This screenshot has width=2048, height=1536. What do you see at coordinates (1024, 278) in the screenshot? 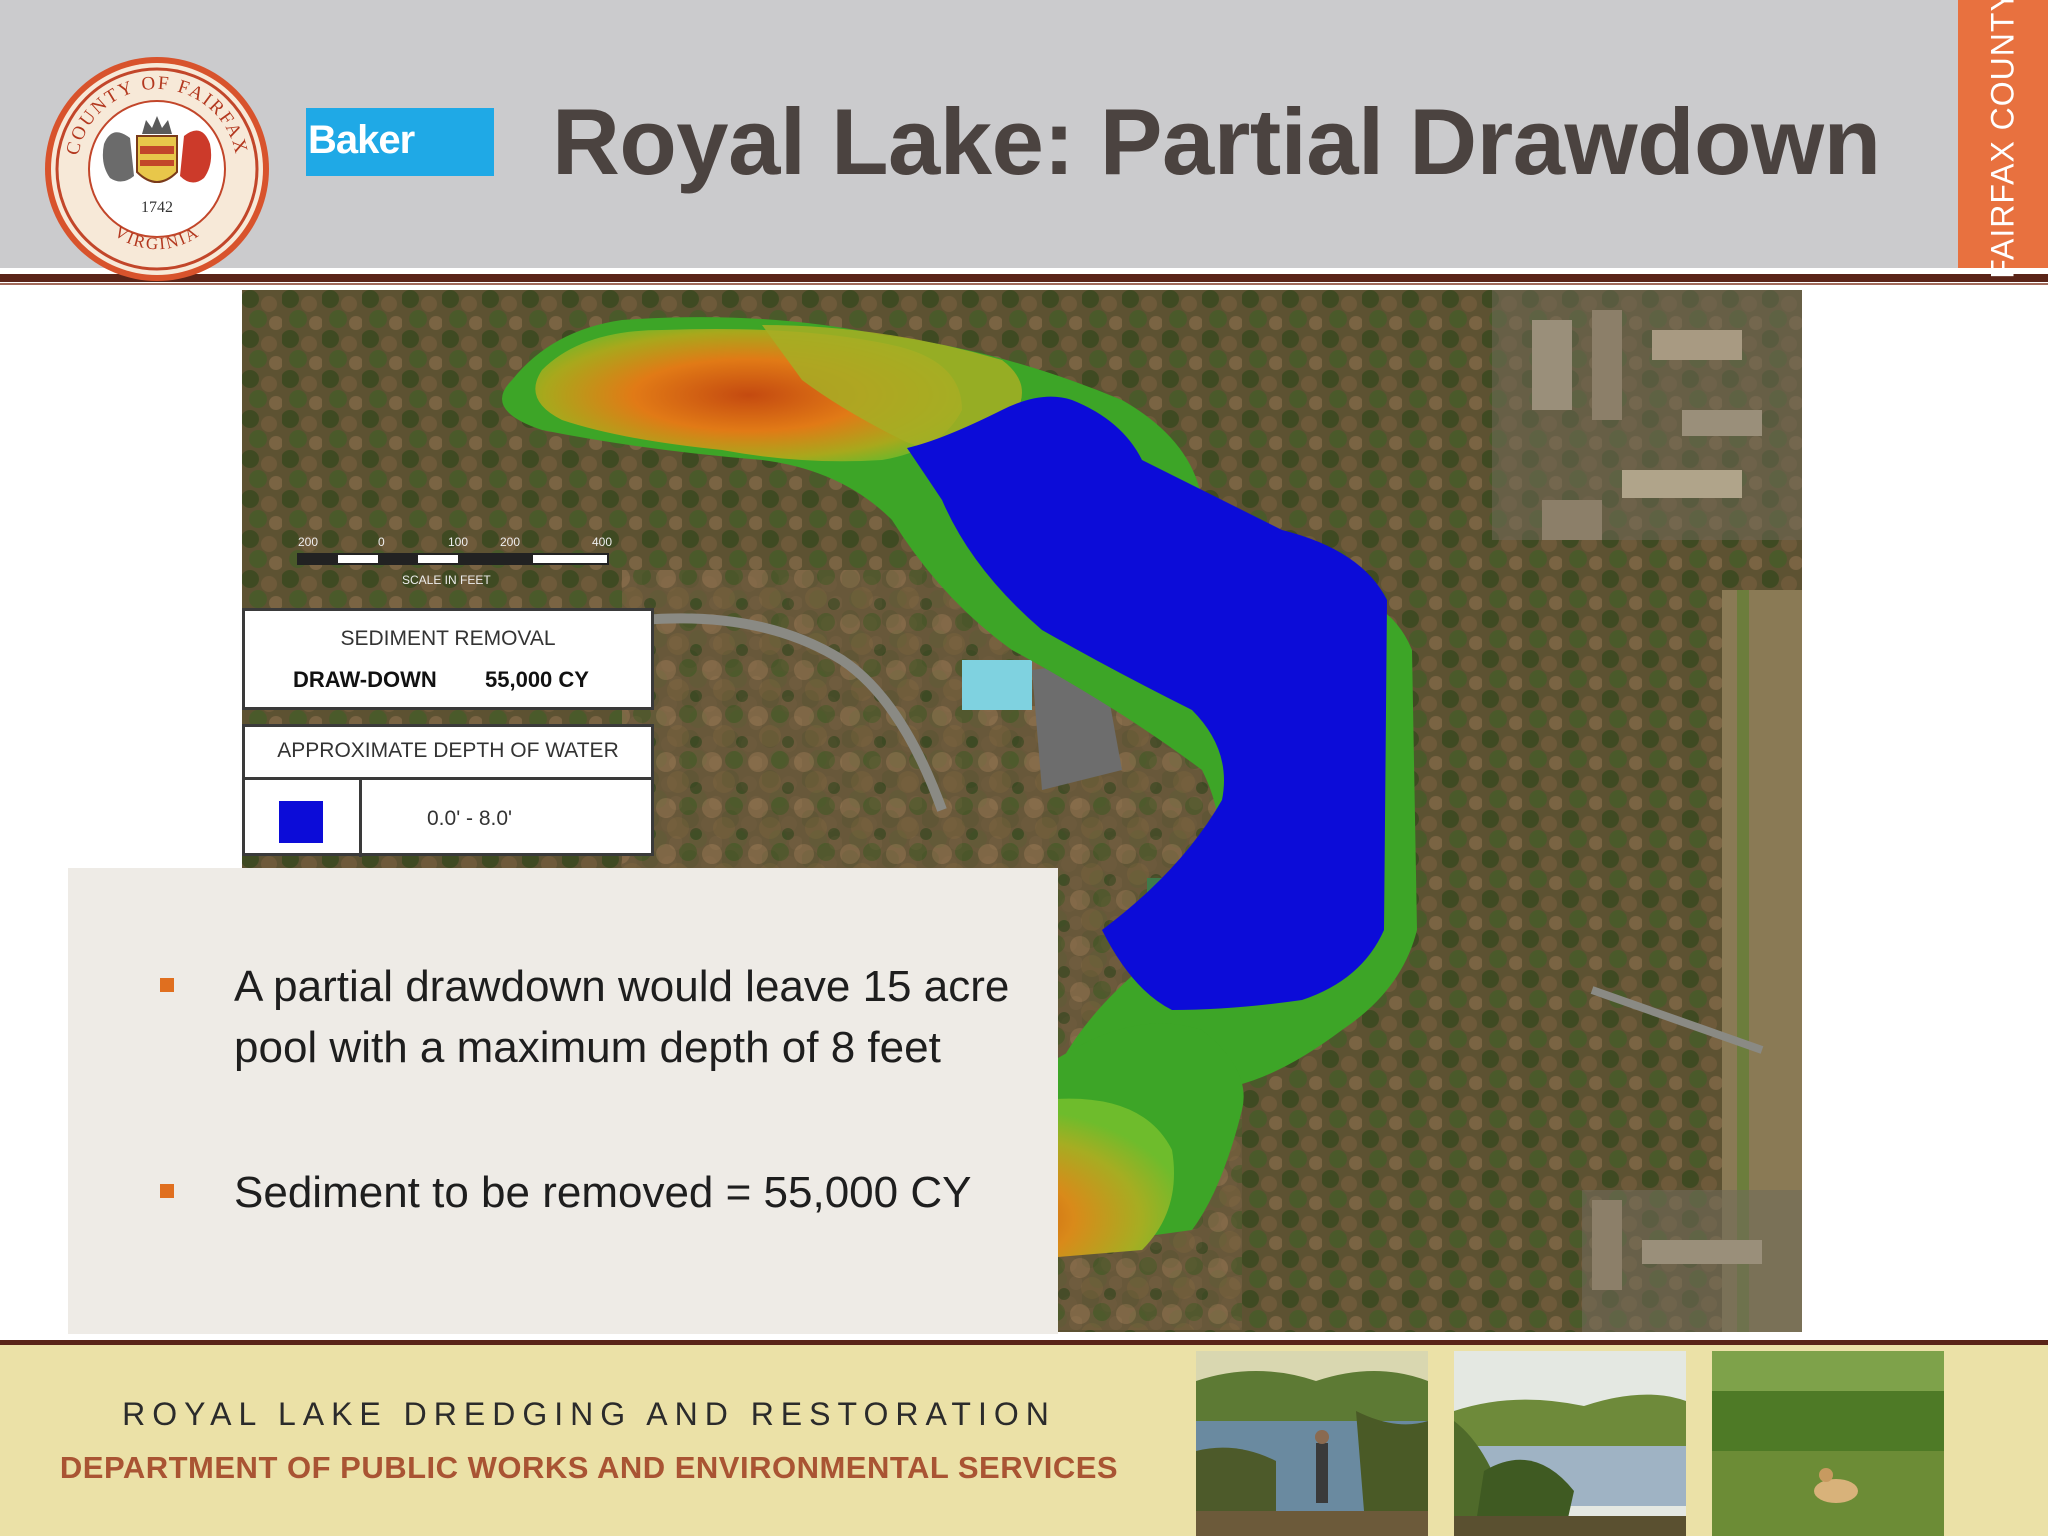
I see `header-divider` at bounding box center [1024, 278].